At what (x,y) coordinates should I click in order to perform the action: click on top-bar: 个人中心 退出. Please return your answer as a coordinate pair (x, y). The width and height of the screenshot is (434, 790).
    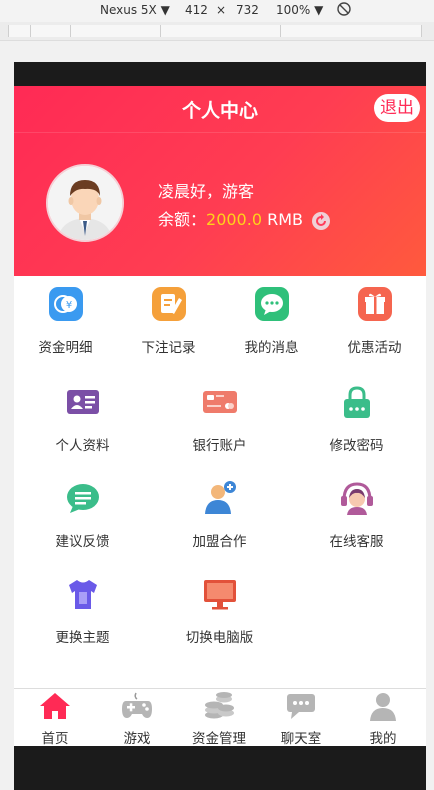
    Looking at the image, I should click on (220, 109).